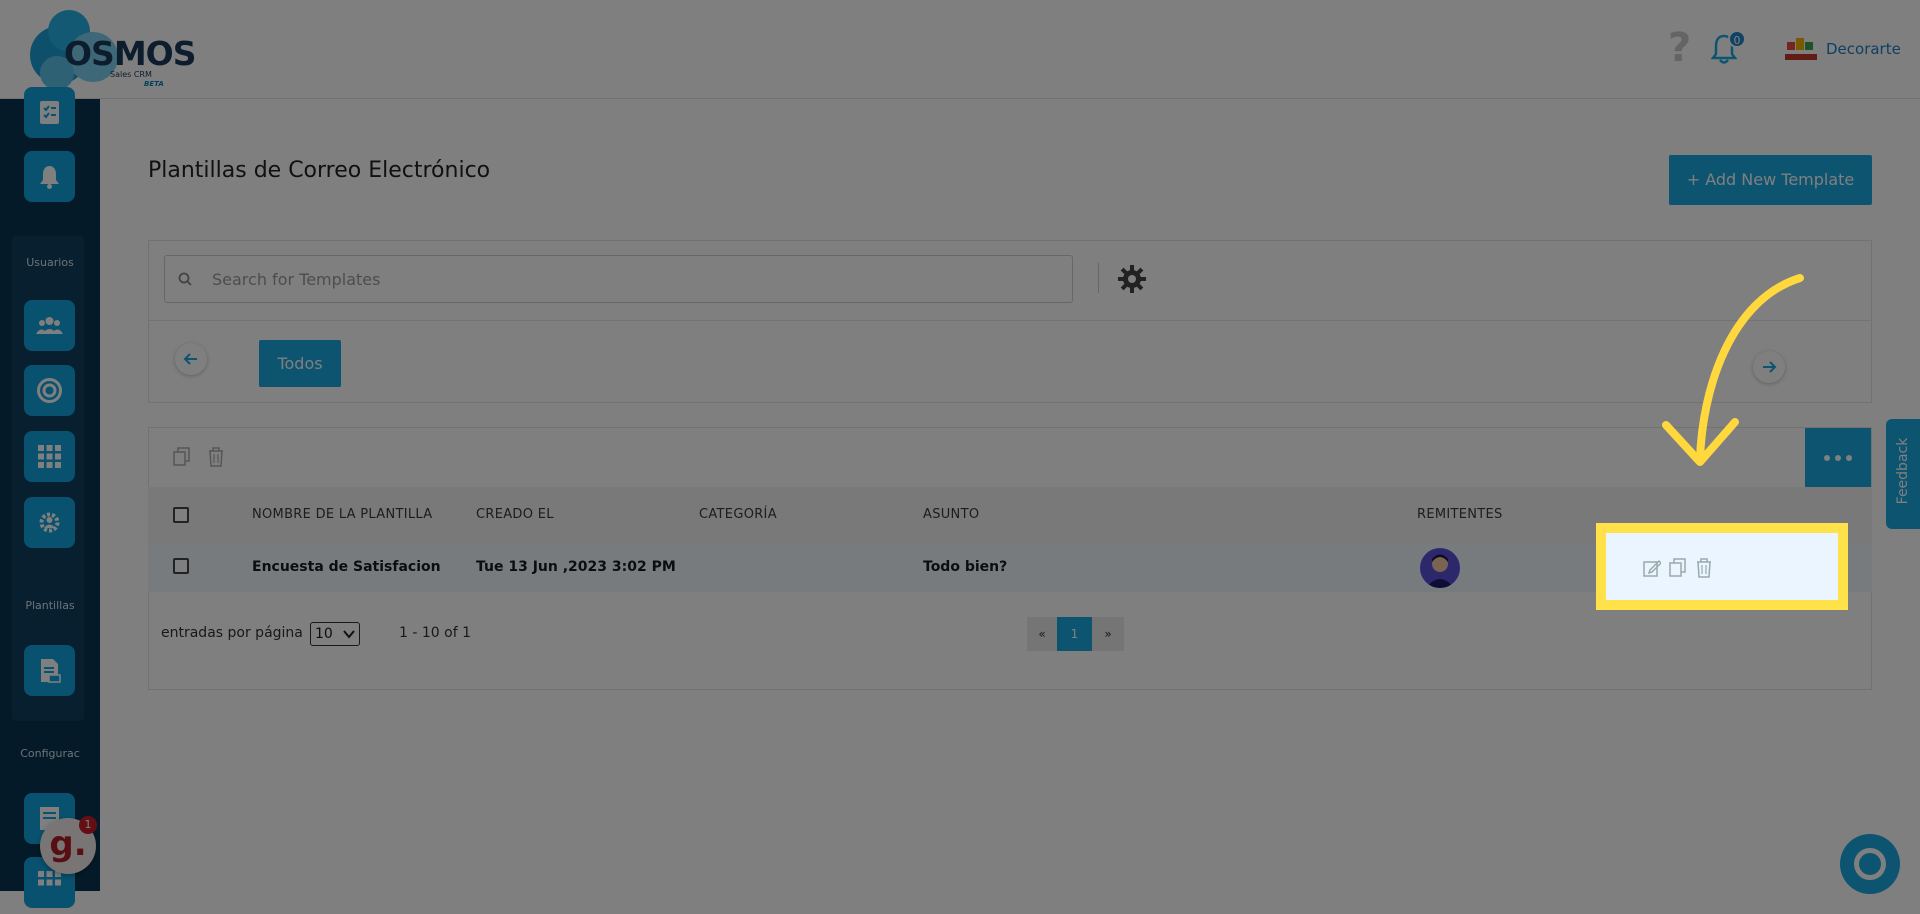 This screenshot has height=914, width=1920. I want to click on search-input, so click(637, 279).